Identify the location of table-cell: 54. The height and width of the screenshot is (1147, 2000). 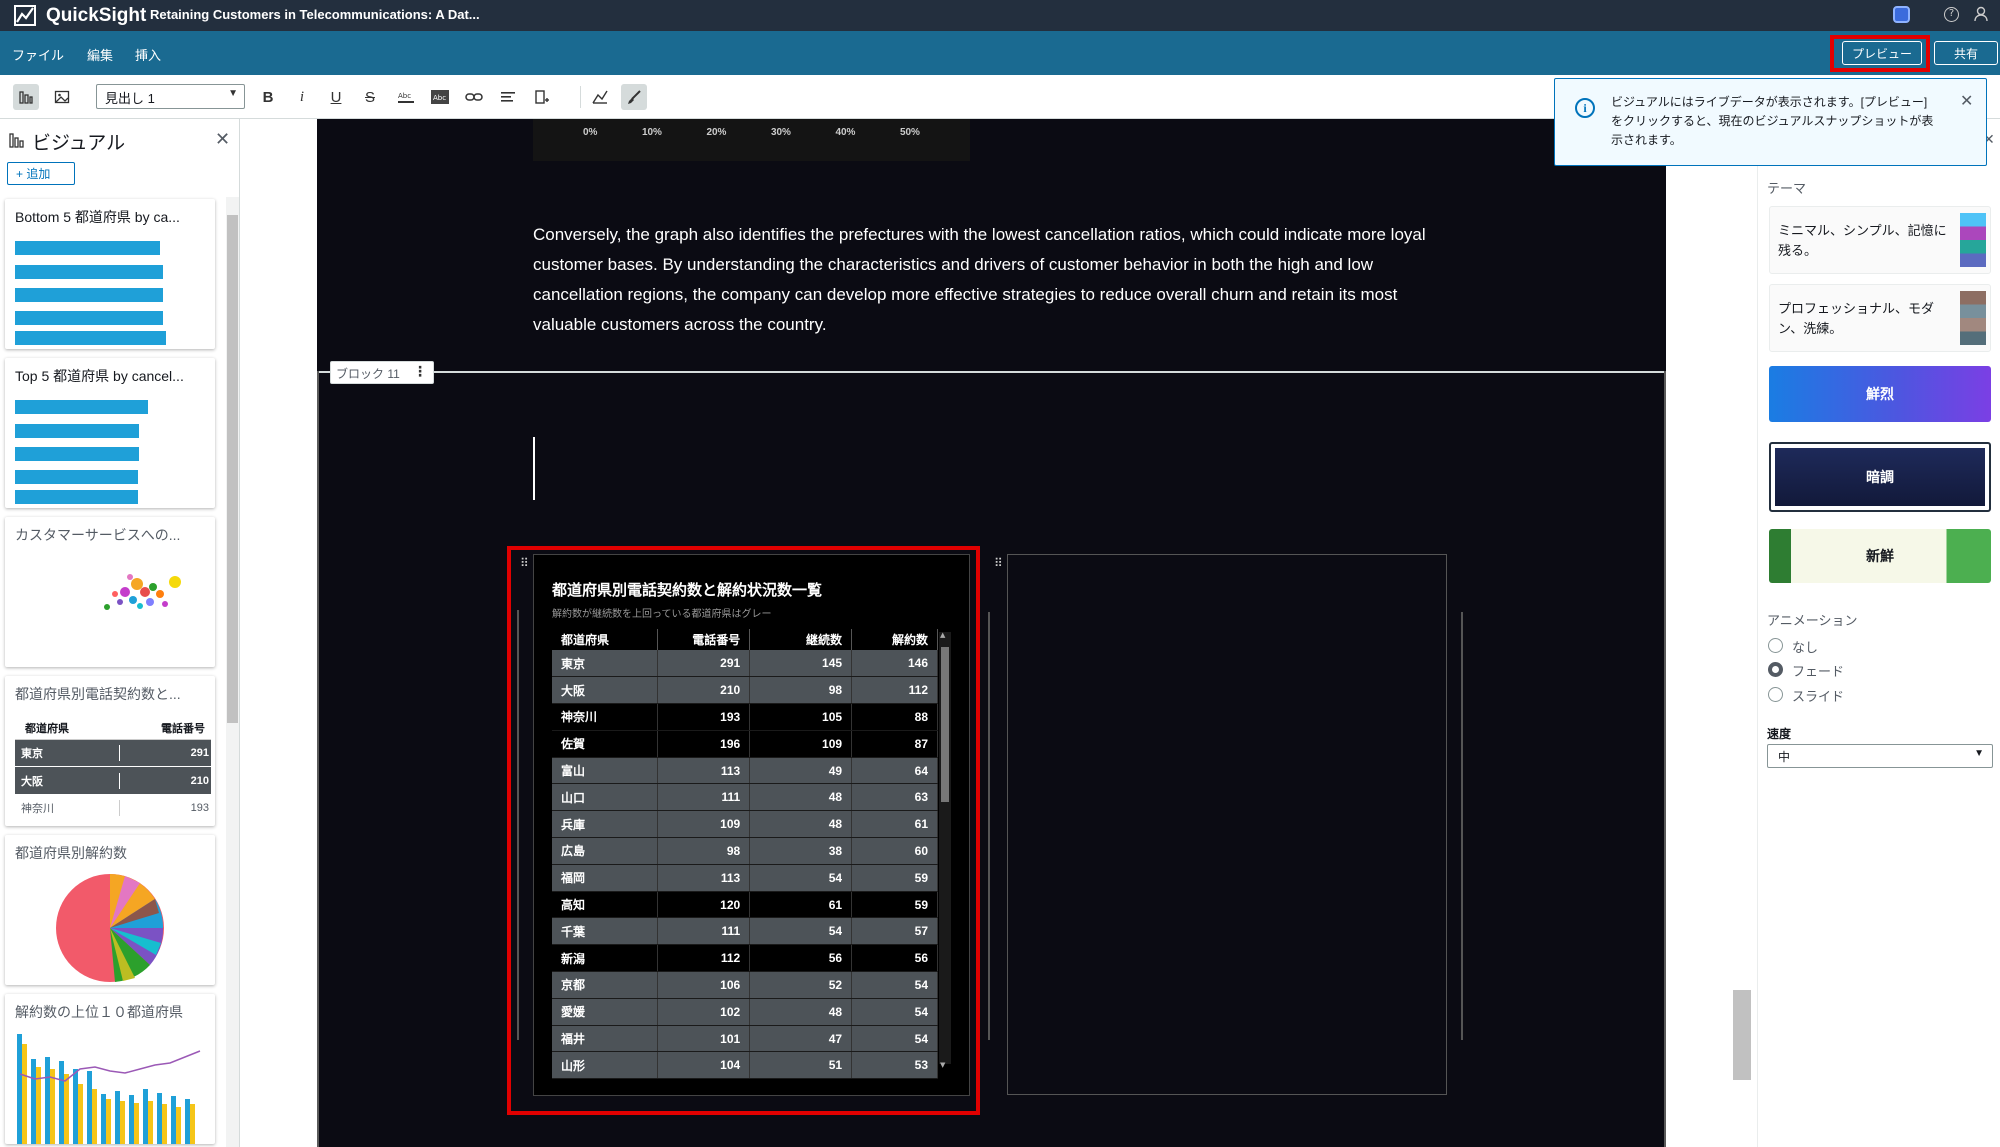
(801, 878).